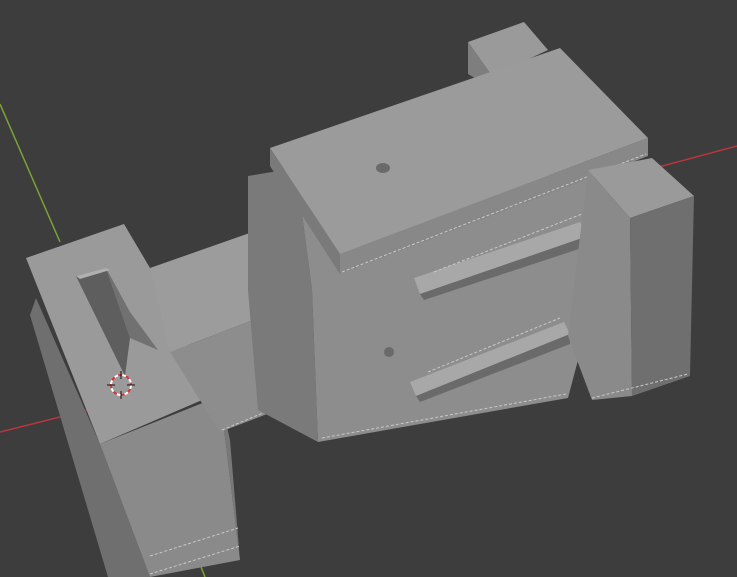 The width and height of the screenshot is (737, 577). I want to click on front-hole, so click(389, 352).